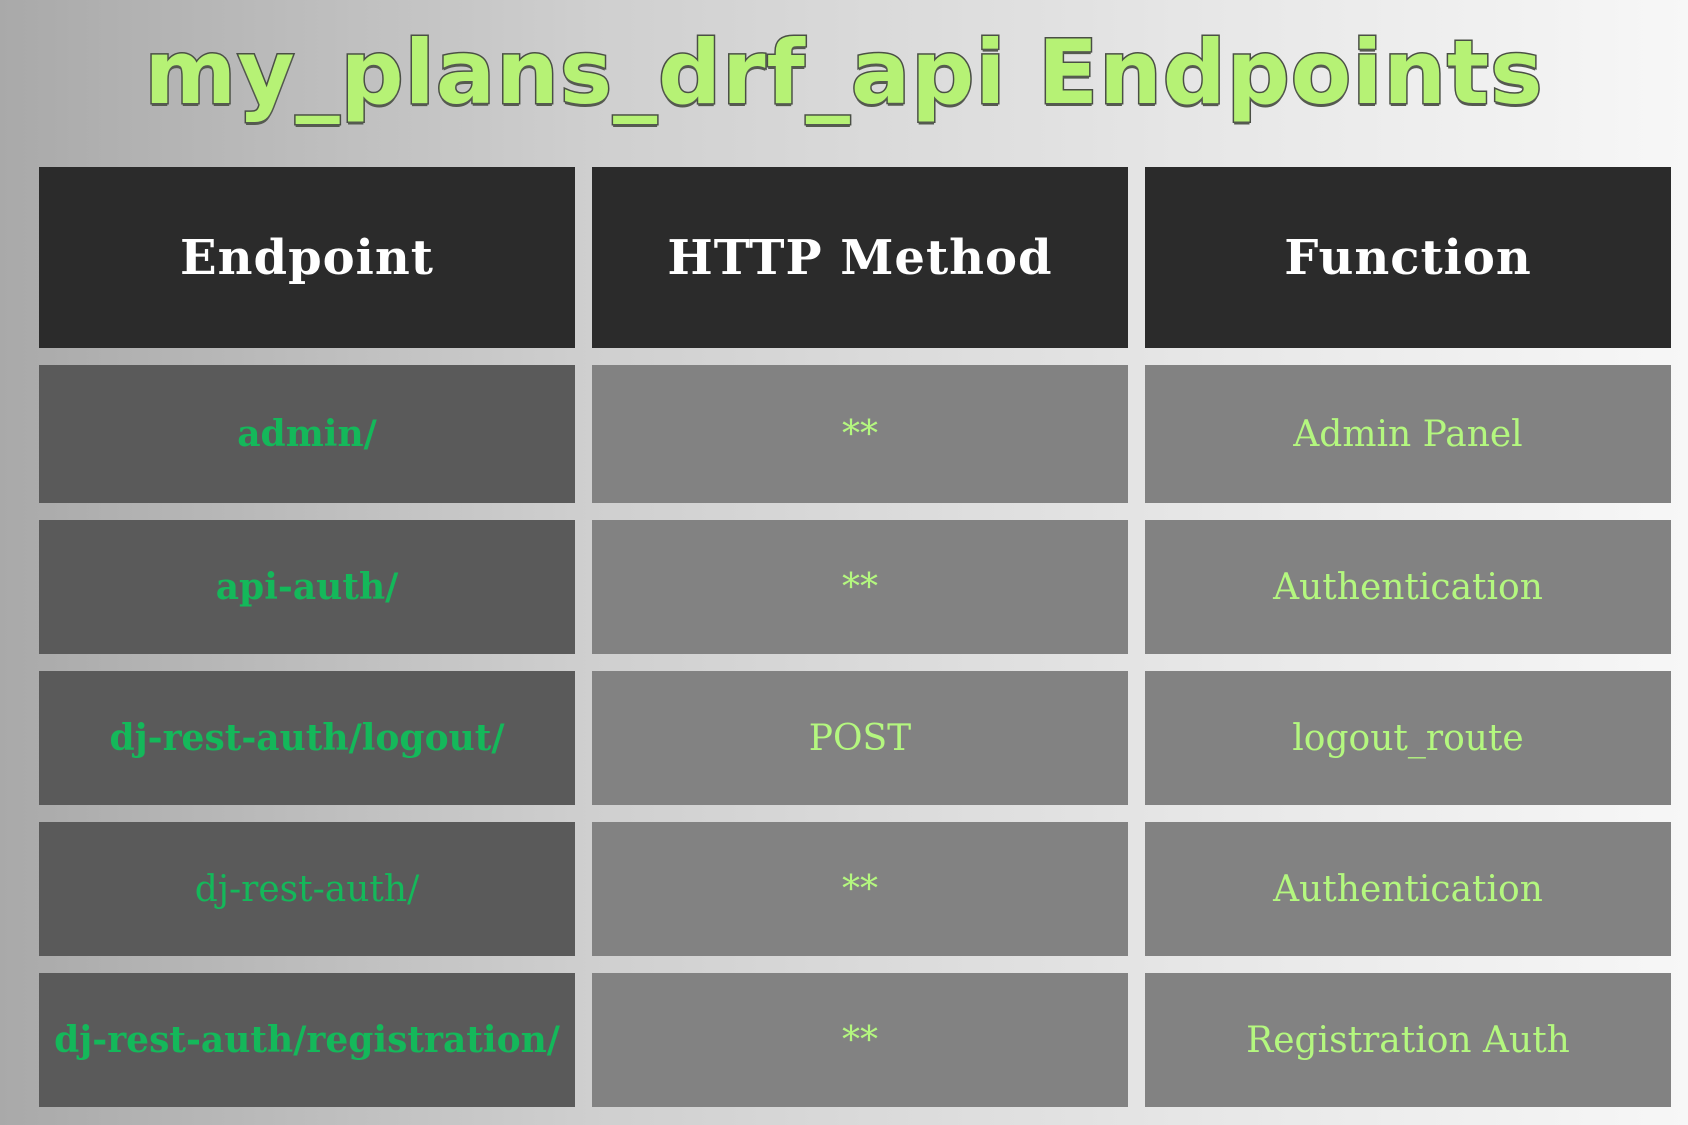  I want to click on page-title: my_plans_drf_api Endpoints, so click(843, 73).